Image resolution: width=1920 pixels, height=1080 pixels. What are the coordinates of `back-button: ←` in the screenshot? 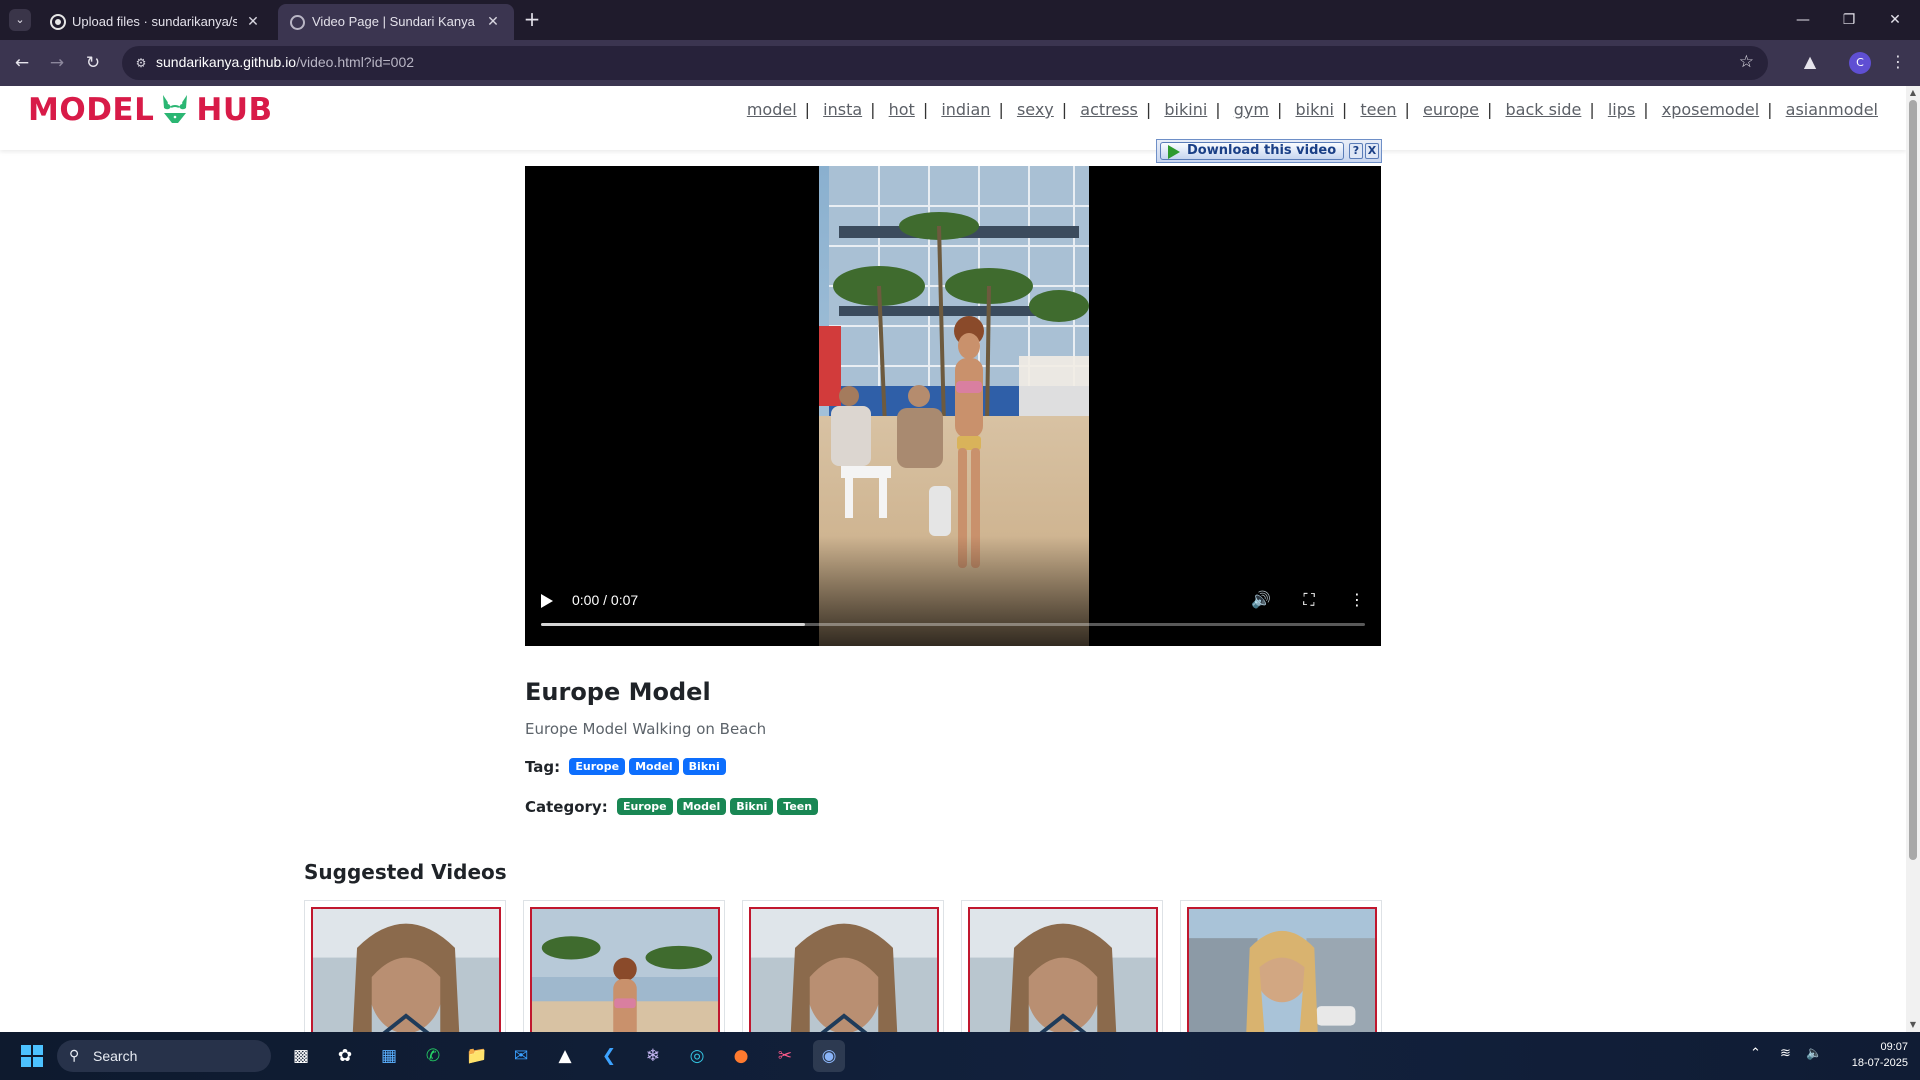 It's located at (22, 63).